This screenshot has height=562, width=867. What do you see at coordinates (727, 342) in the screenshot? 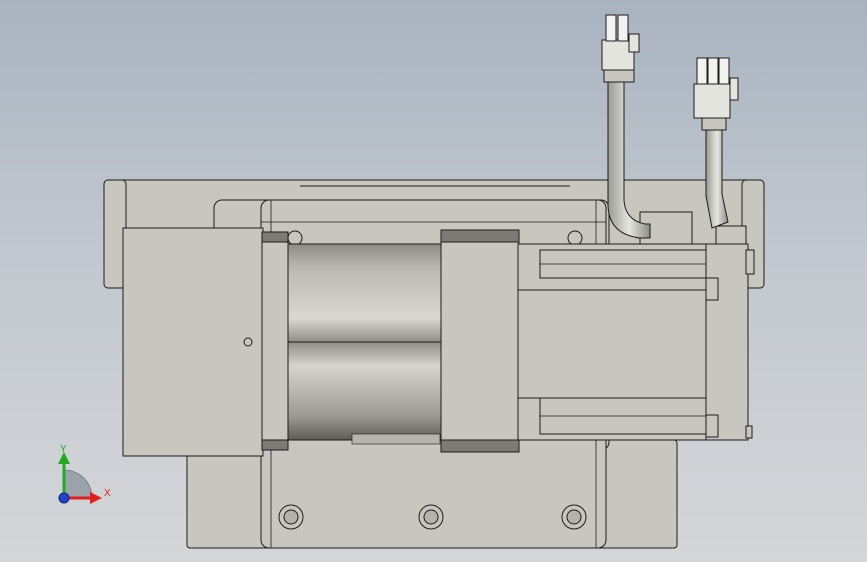
I see `motor-end-cap` at bounding box center [727, 342].